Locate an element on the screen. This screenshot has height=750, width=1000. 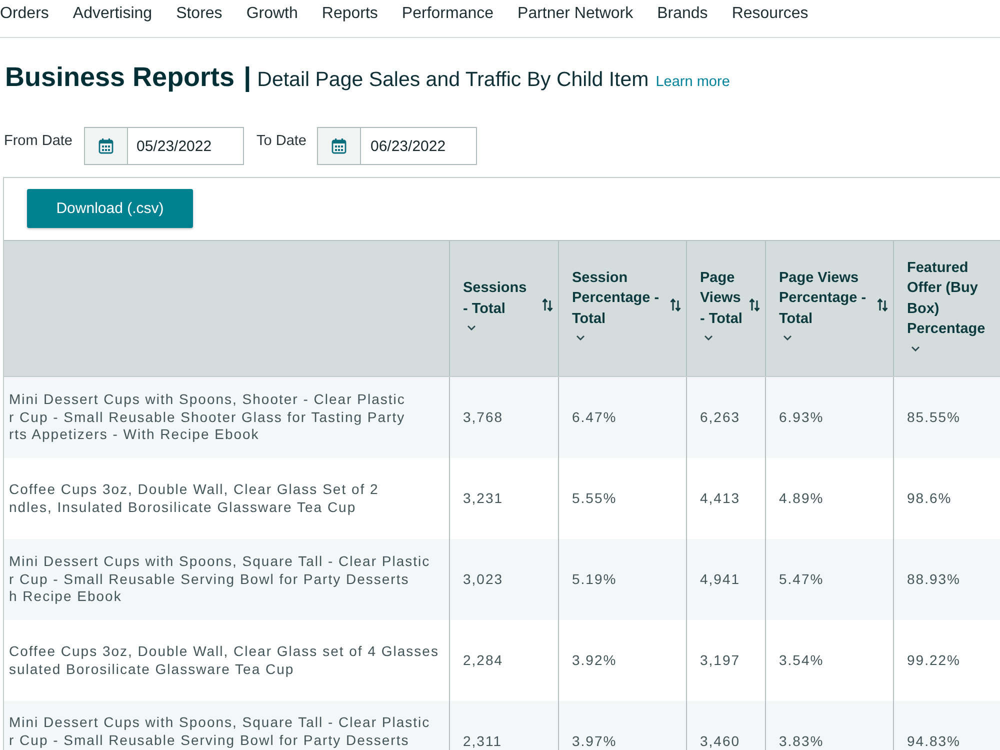
nav-link: Advertising is located at coordinates (112, 14).